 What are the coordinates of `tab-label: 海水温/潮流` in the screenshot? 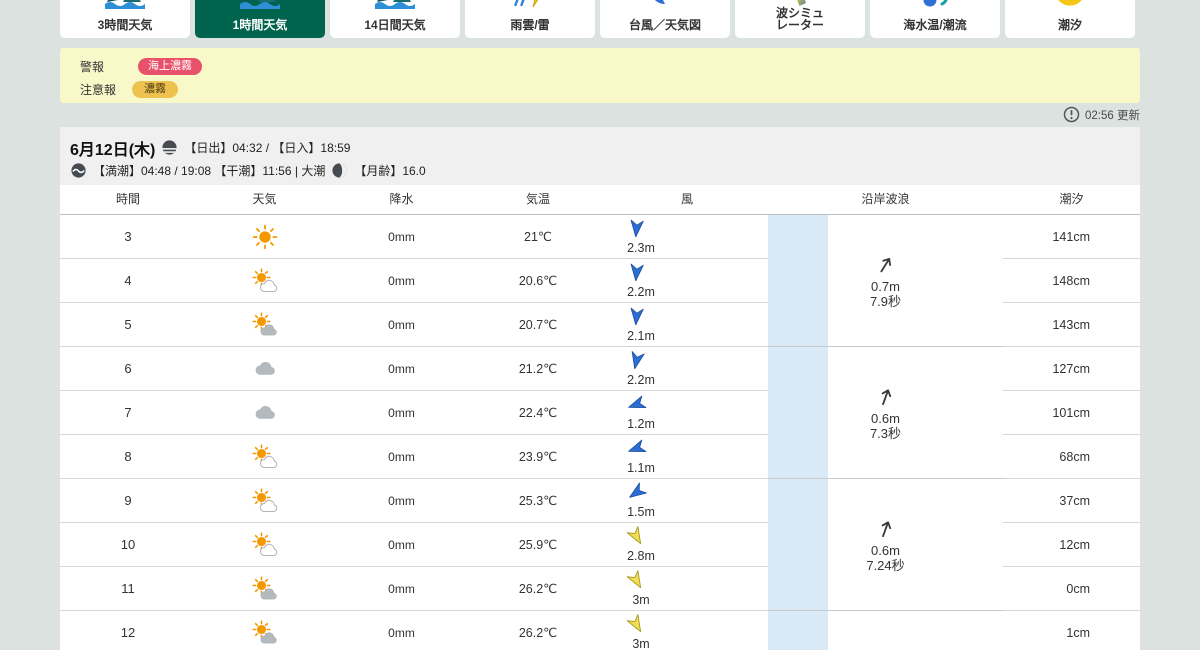 It's located at (935, 25).